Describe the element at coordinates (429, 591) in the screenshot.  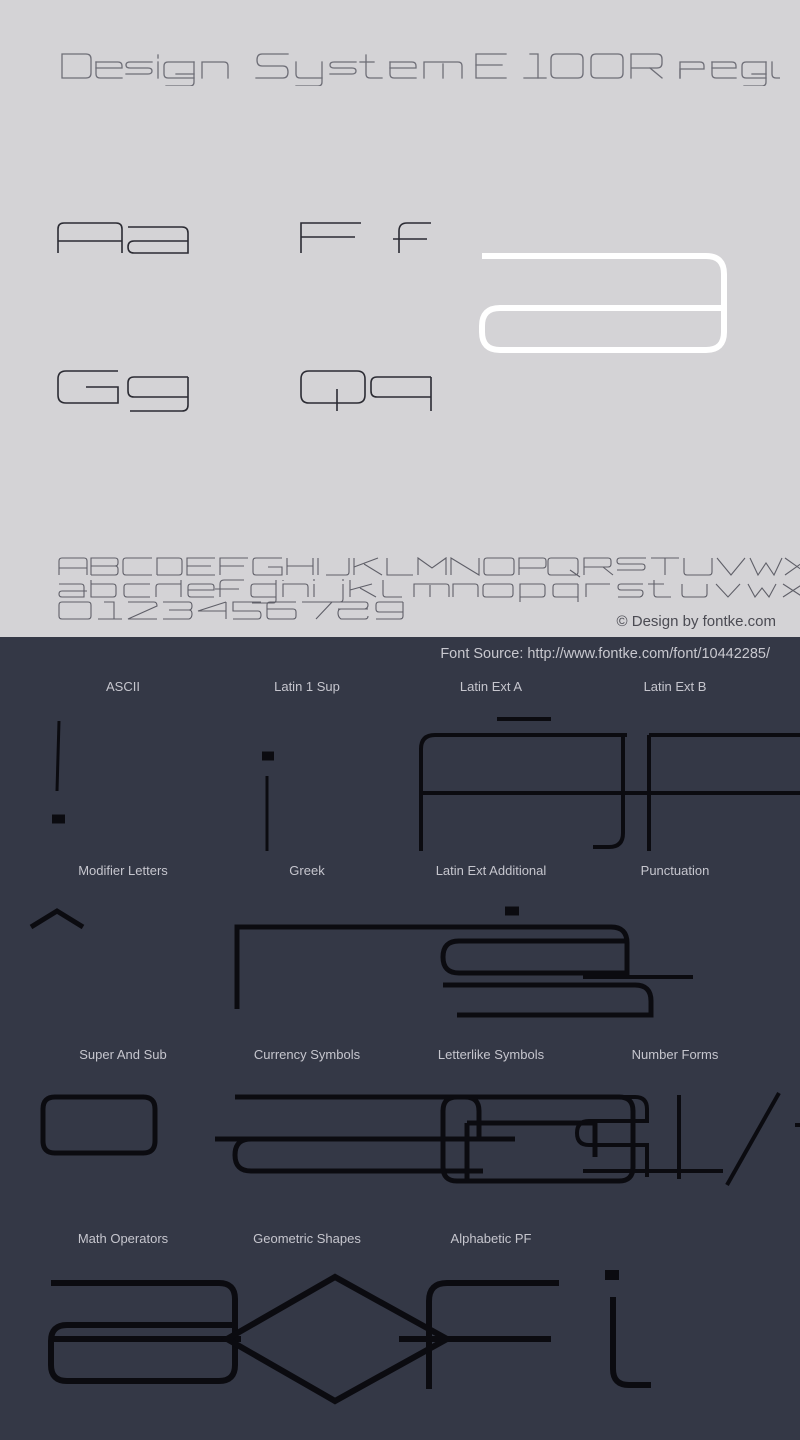
I see `alphabet-row-lowercase` at that location.